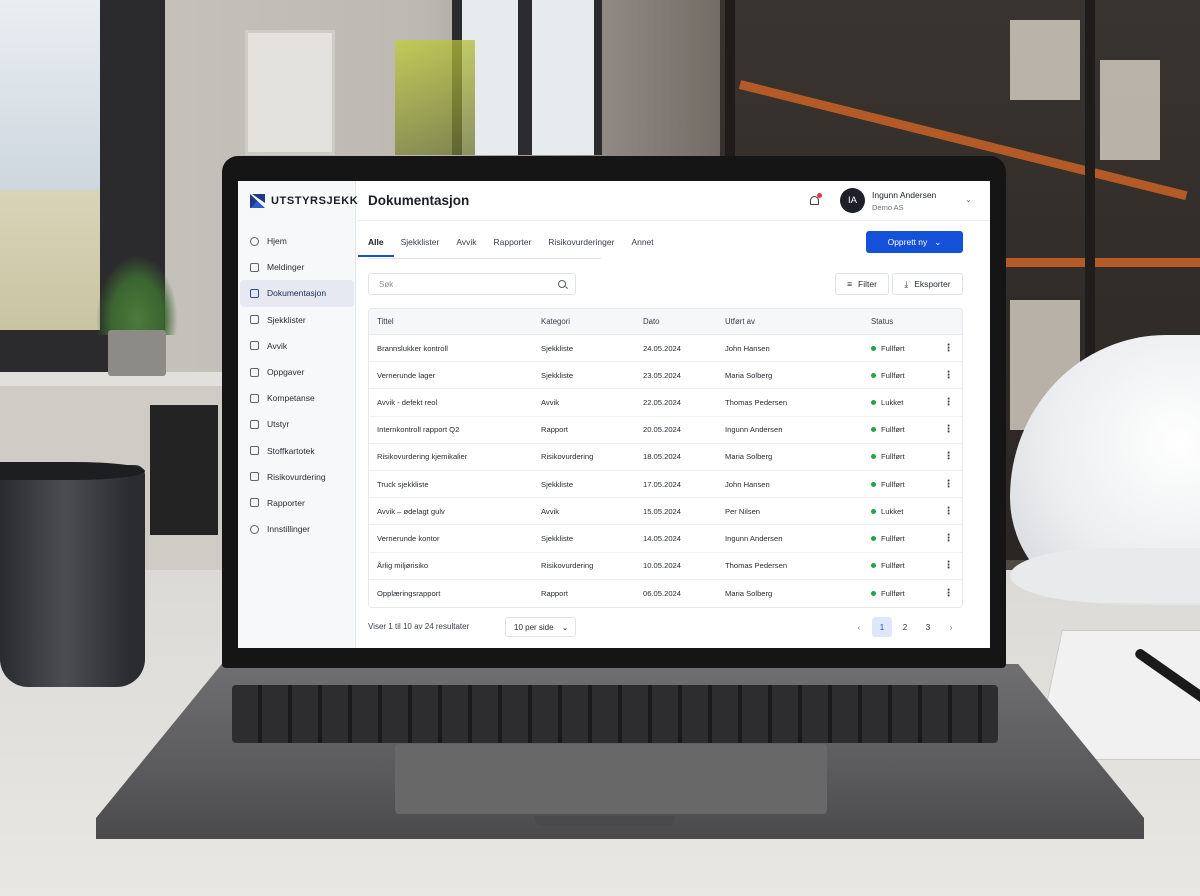 Image resolution: width=1200 pixels, height=896 pixels. Describe the element at coordinates (968, 199) in the screenshot. I see `chevron-down-icon: ⌄` at that location.